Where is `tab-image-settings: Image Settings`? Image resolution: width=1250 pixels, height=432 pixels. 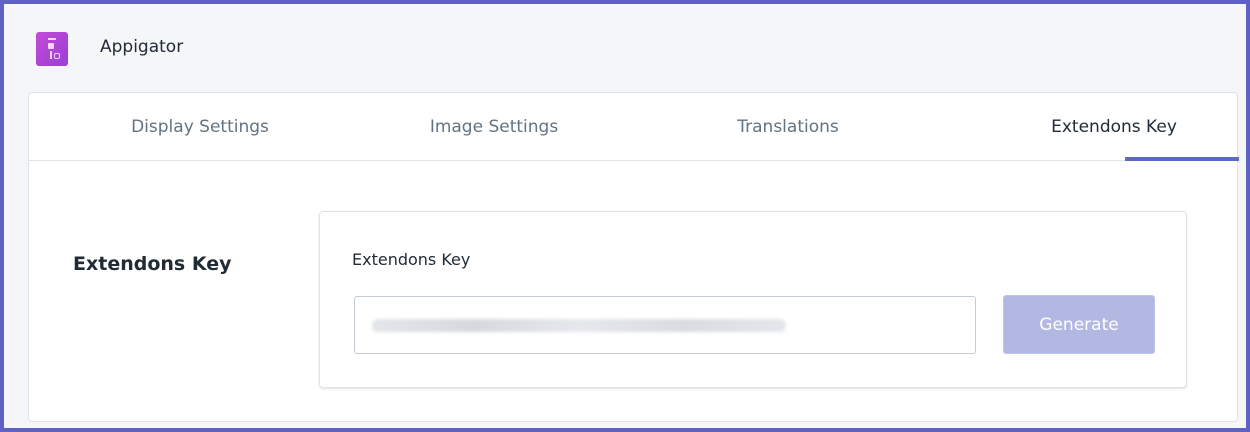 tab-image-settings: Image Settings is located at coordinates (494, 126).